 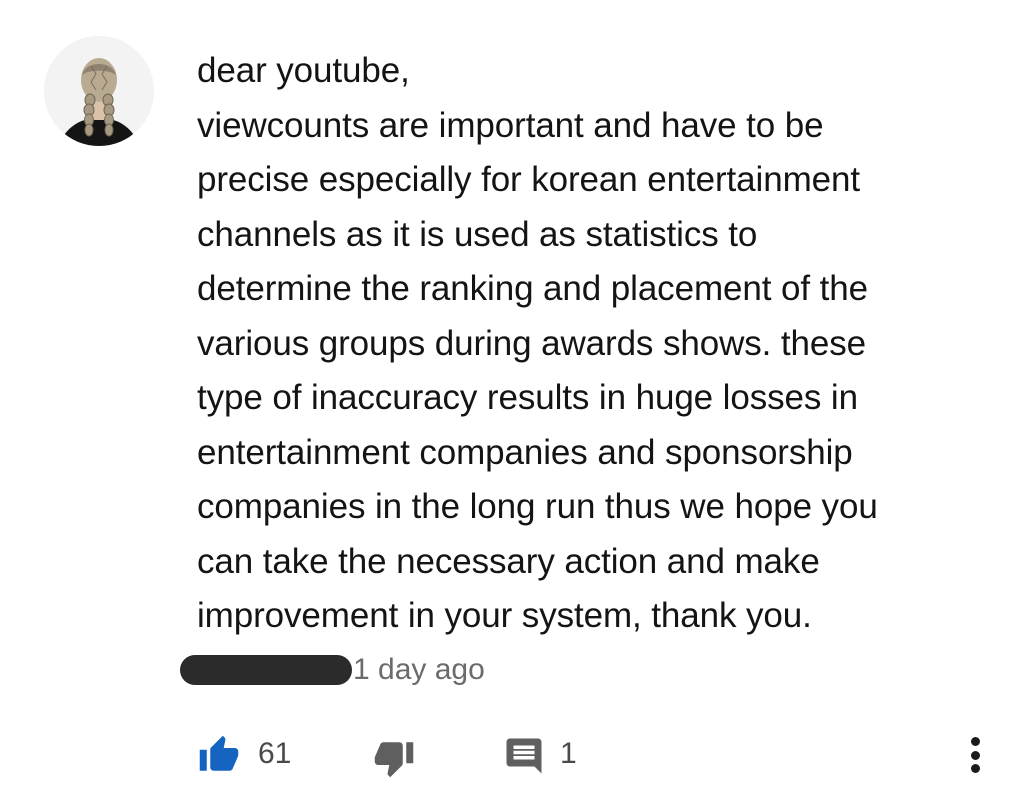 I want to click on comment-actions: 61 1, so click(x=512, y=755).